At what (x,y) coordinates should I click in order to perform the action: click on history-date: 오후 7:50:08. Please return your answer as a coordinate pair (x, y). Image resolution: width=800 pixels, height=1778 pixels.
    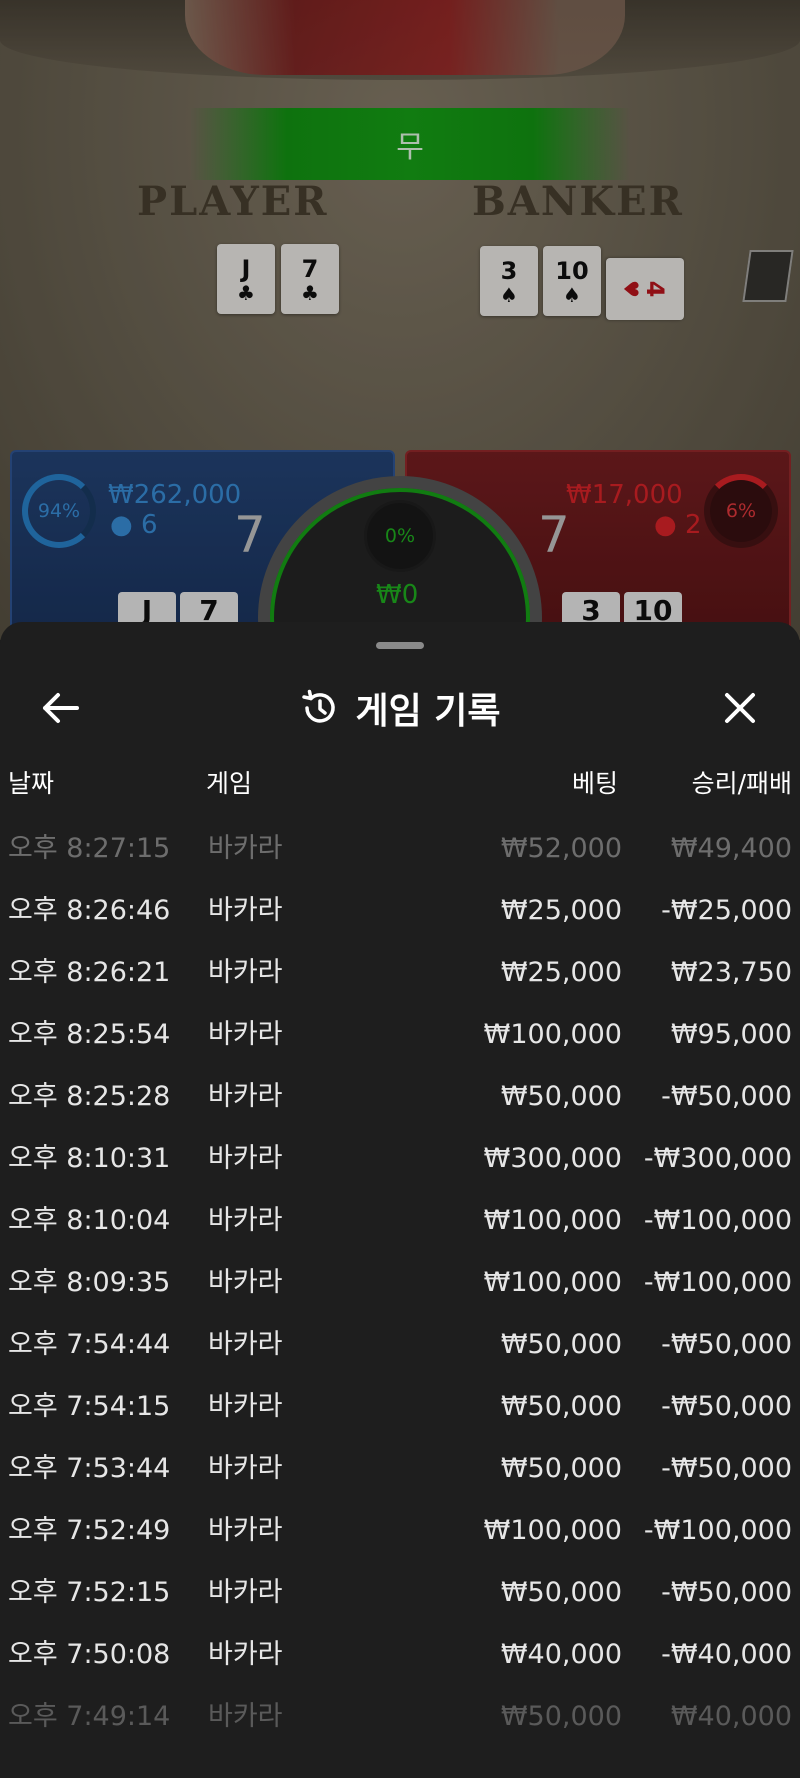
    Looking at the image, I should click on (89, 1654).